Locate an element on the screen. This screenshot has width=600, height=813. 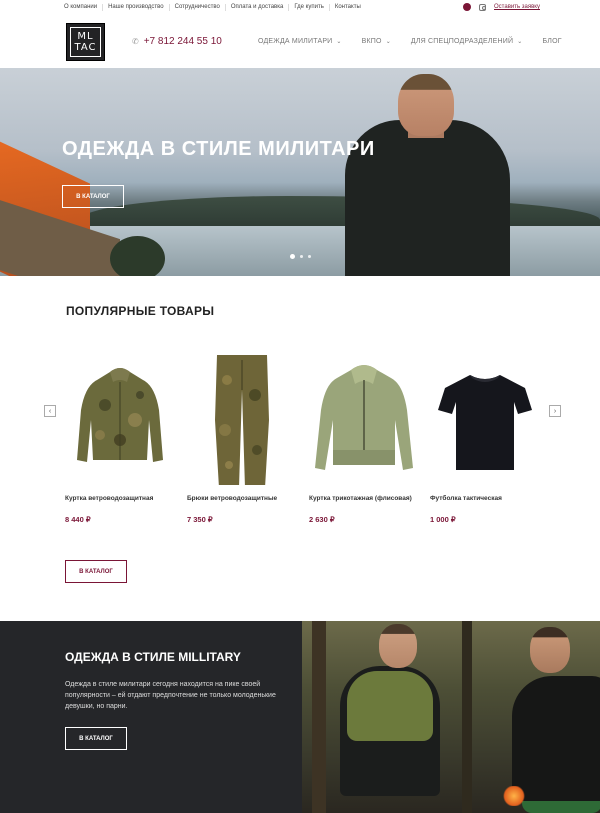
product-image-tshirt is located at coordinates (485, 417).